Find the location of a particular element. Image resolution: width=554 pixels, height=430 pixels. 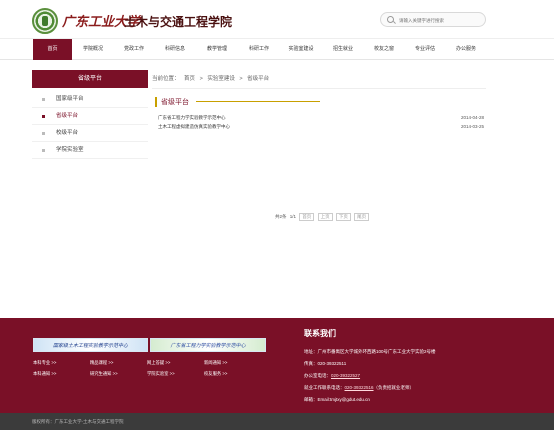

nav-item-party: 党政工作 is located at coordinates (134, 49).